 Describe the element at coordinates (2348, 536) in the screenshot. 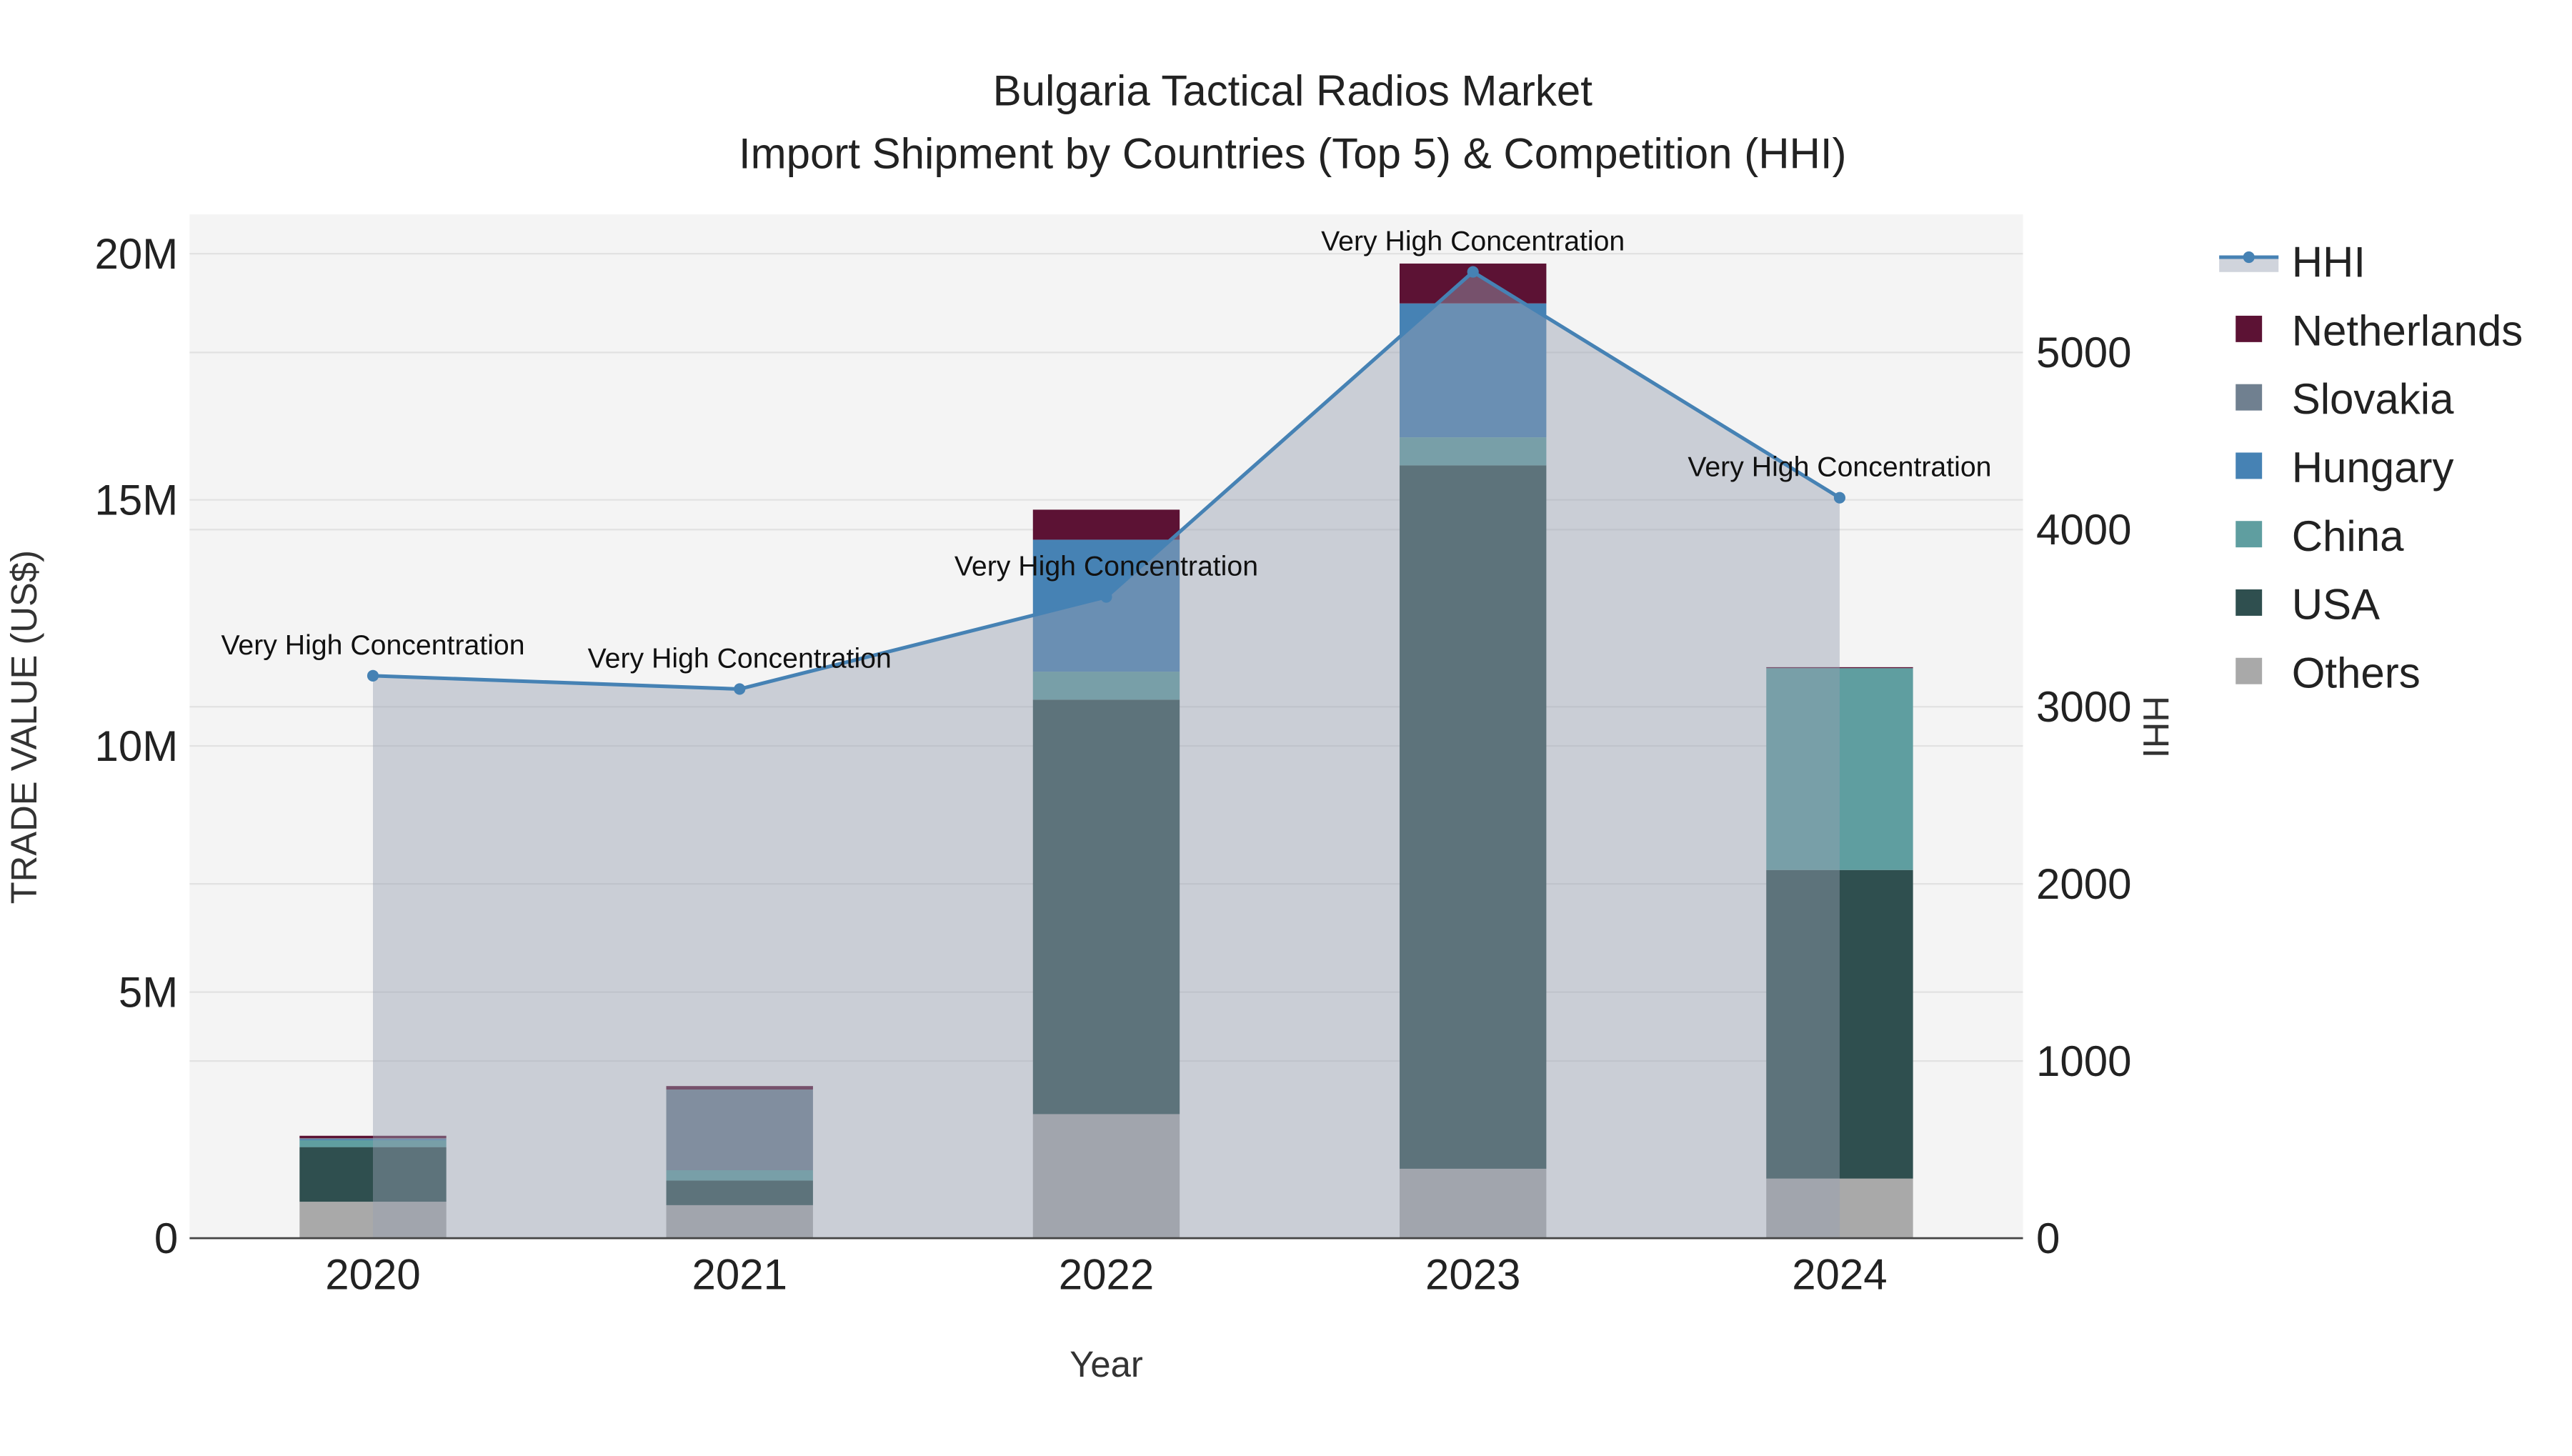

I see `legend-label-china: China` at that location.